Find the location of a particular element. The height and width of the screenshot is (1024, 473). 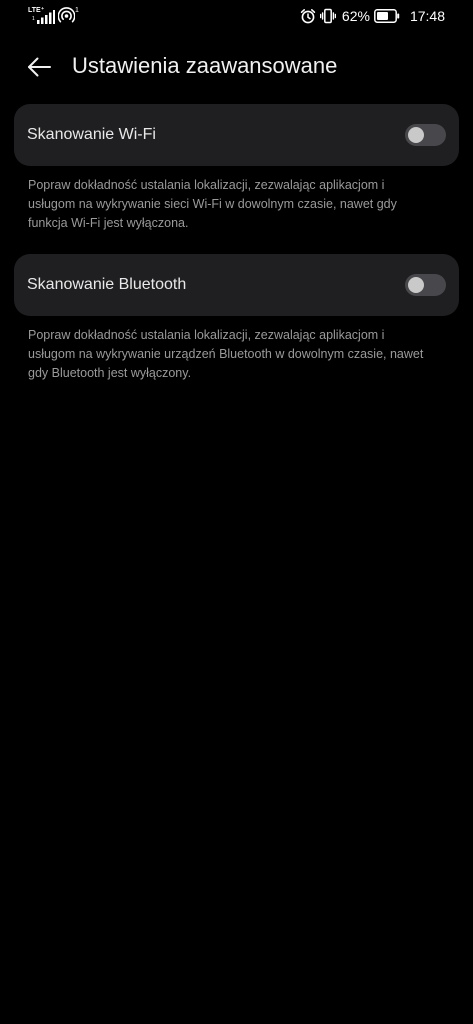

arrow-left-icon is located at coordinates (39, 67).